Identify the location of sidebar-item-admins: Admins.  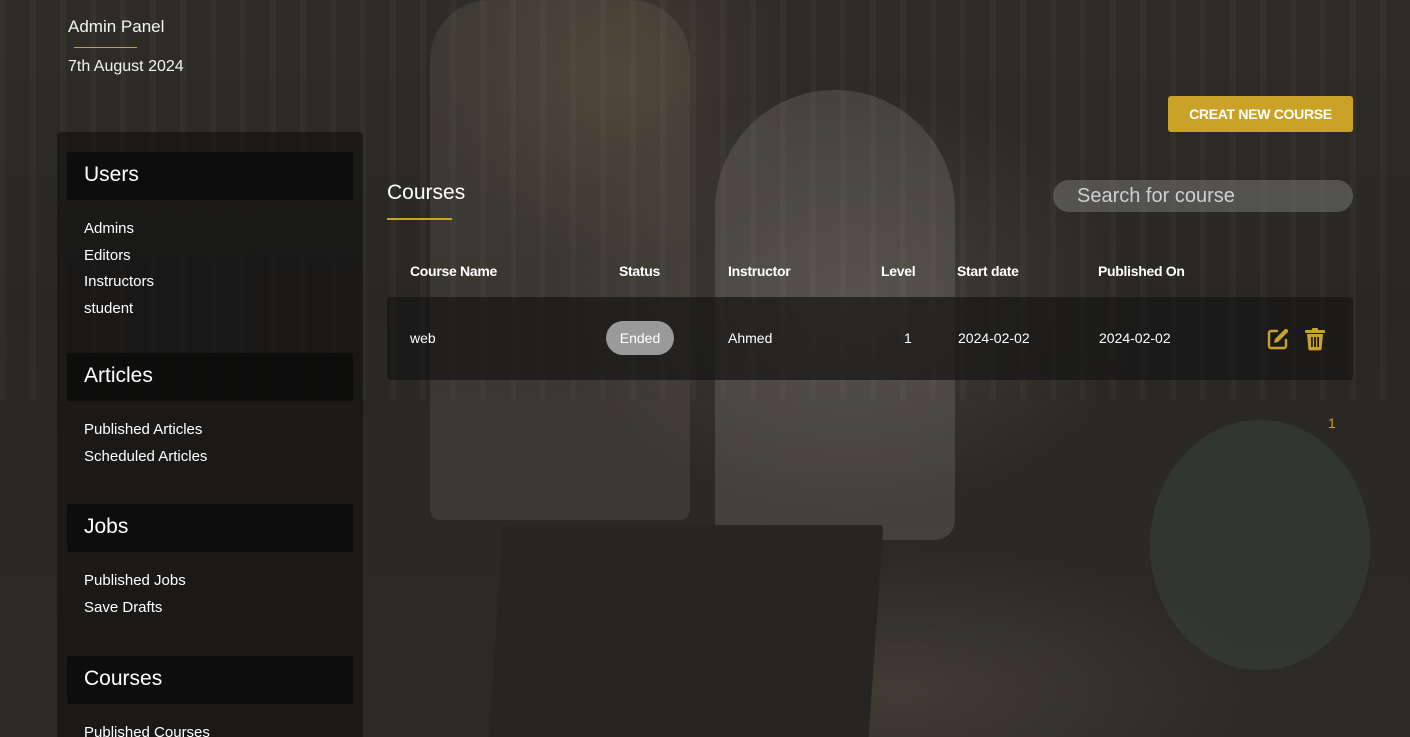
(218, 229).